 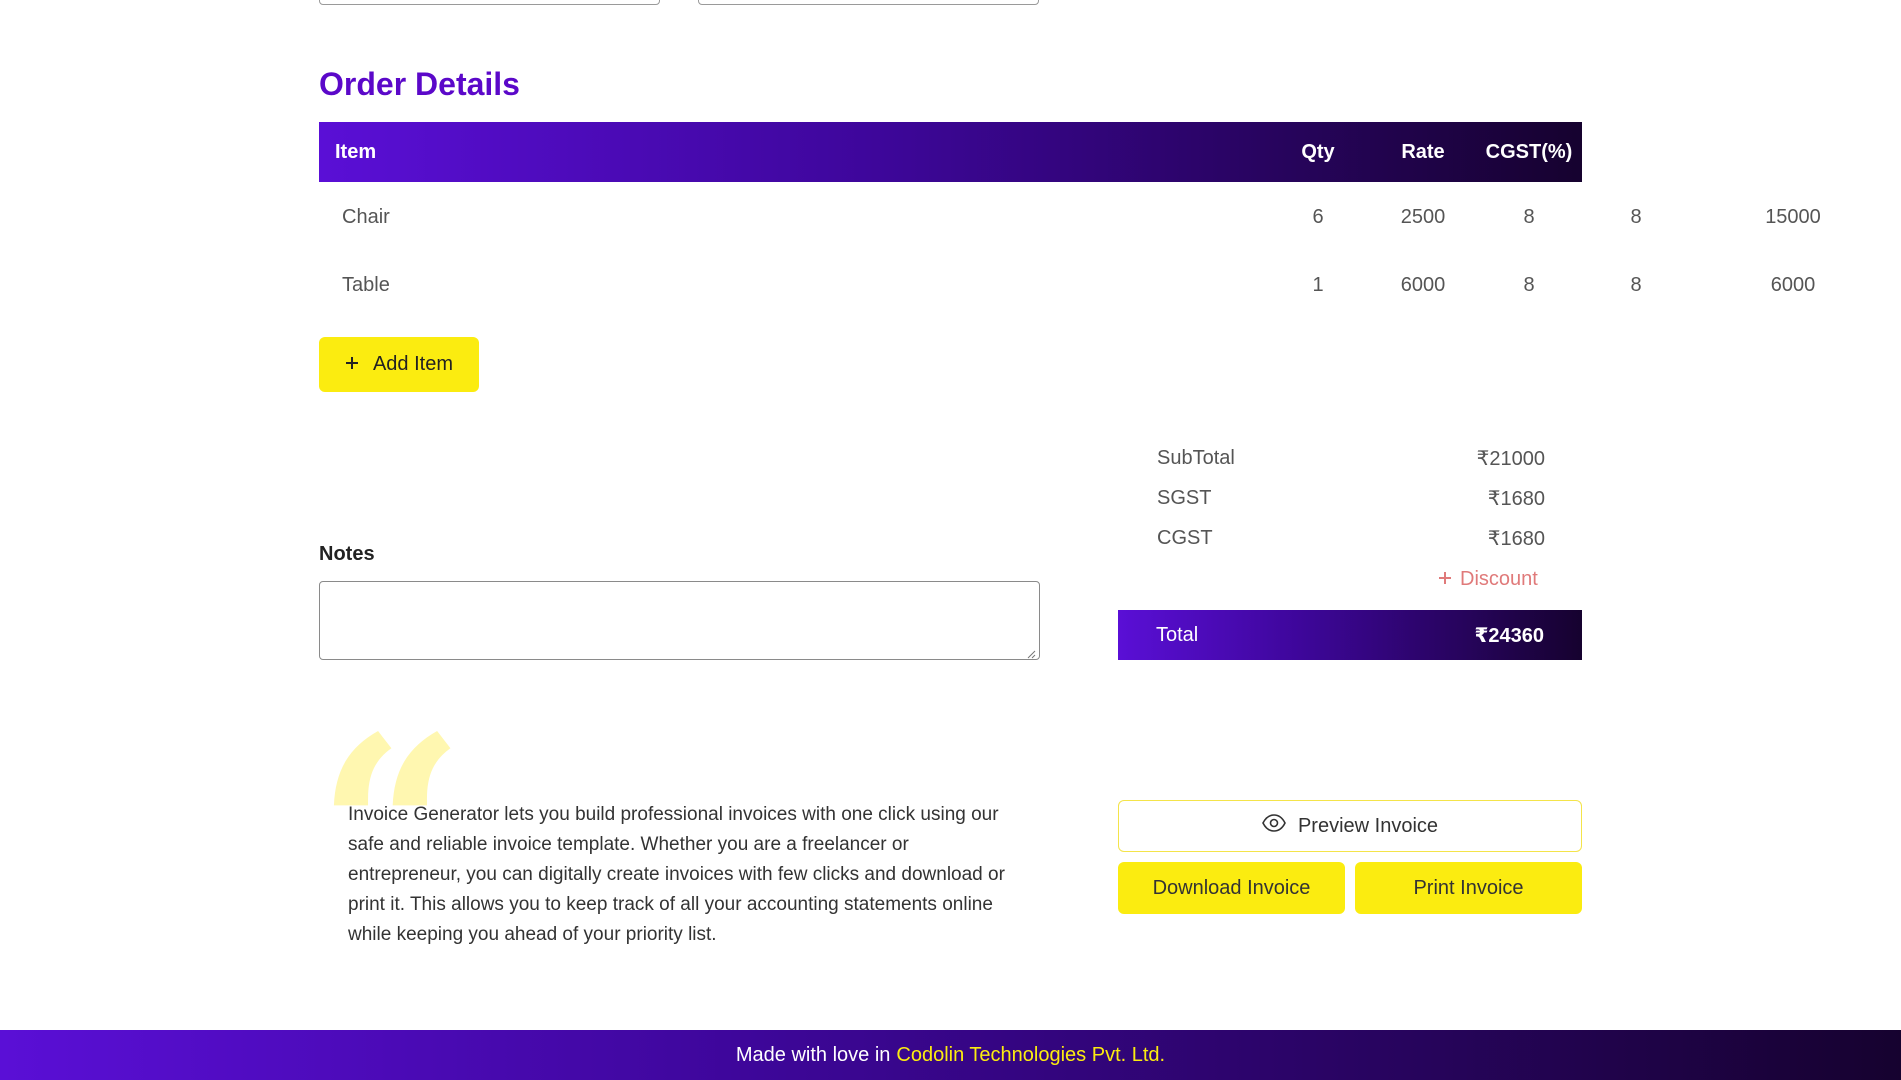 I want to click on cgst-row: CGST ₹1680, so click(x=1351, y=538).